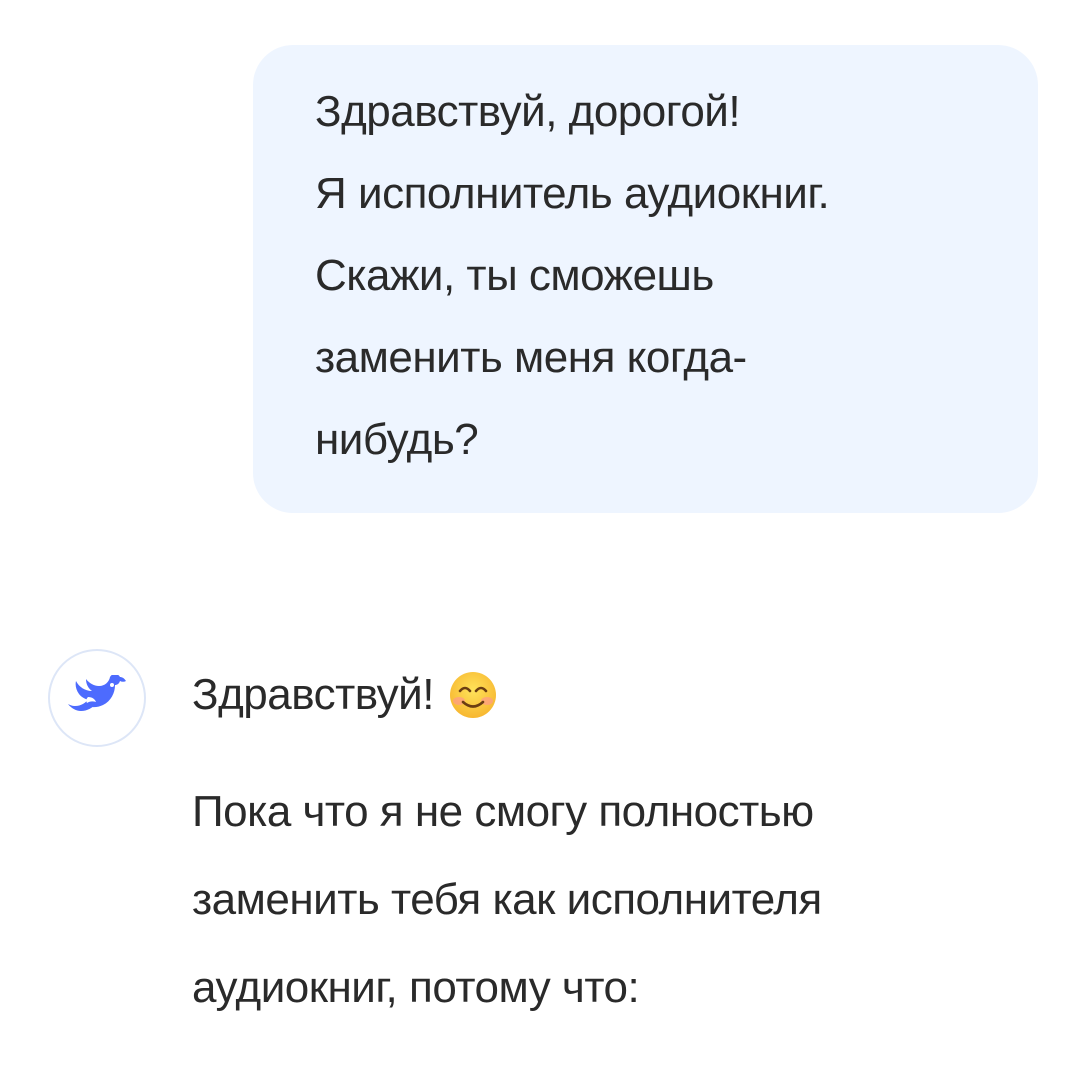 The height and width of the screenshot is (1078, 1084). I want to click on user-message-line: Я исполнитель аудиокниг., so click(572, 193).